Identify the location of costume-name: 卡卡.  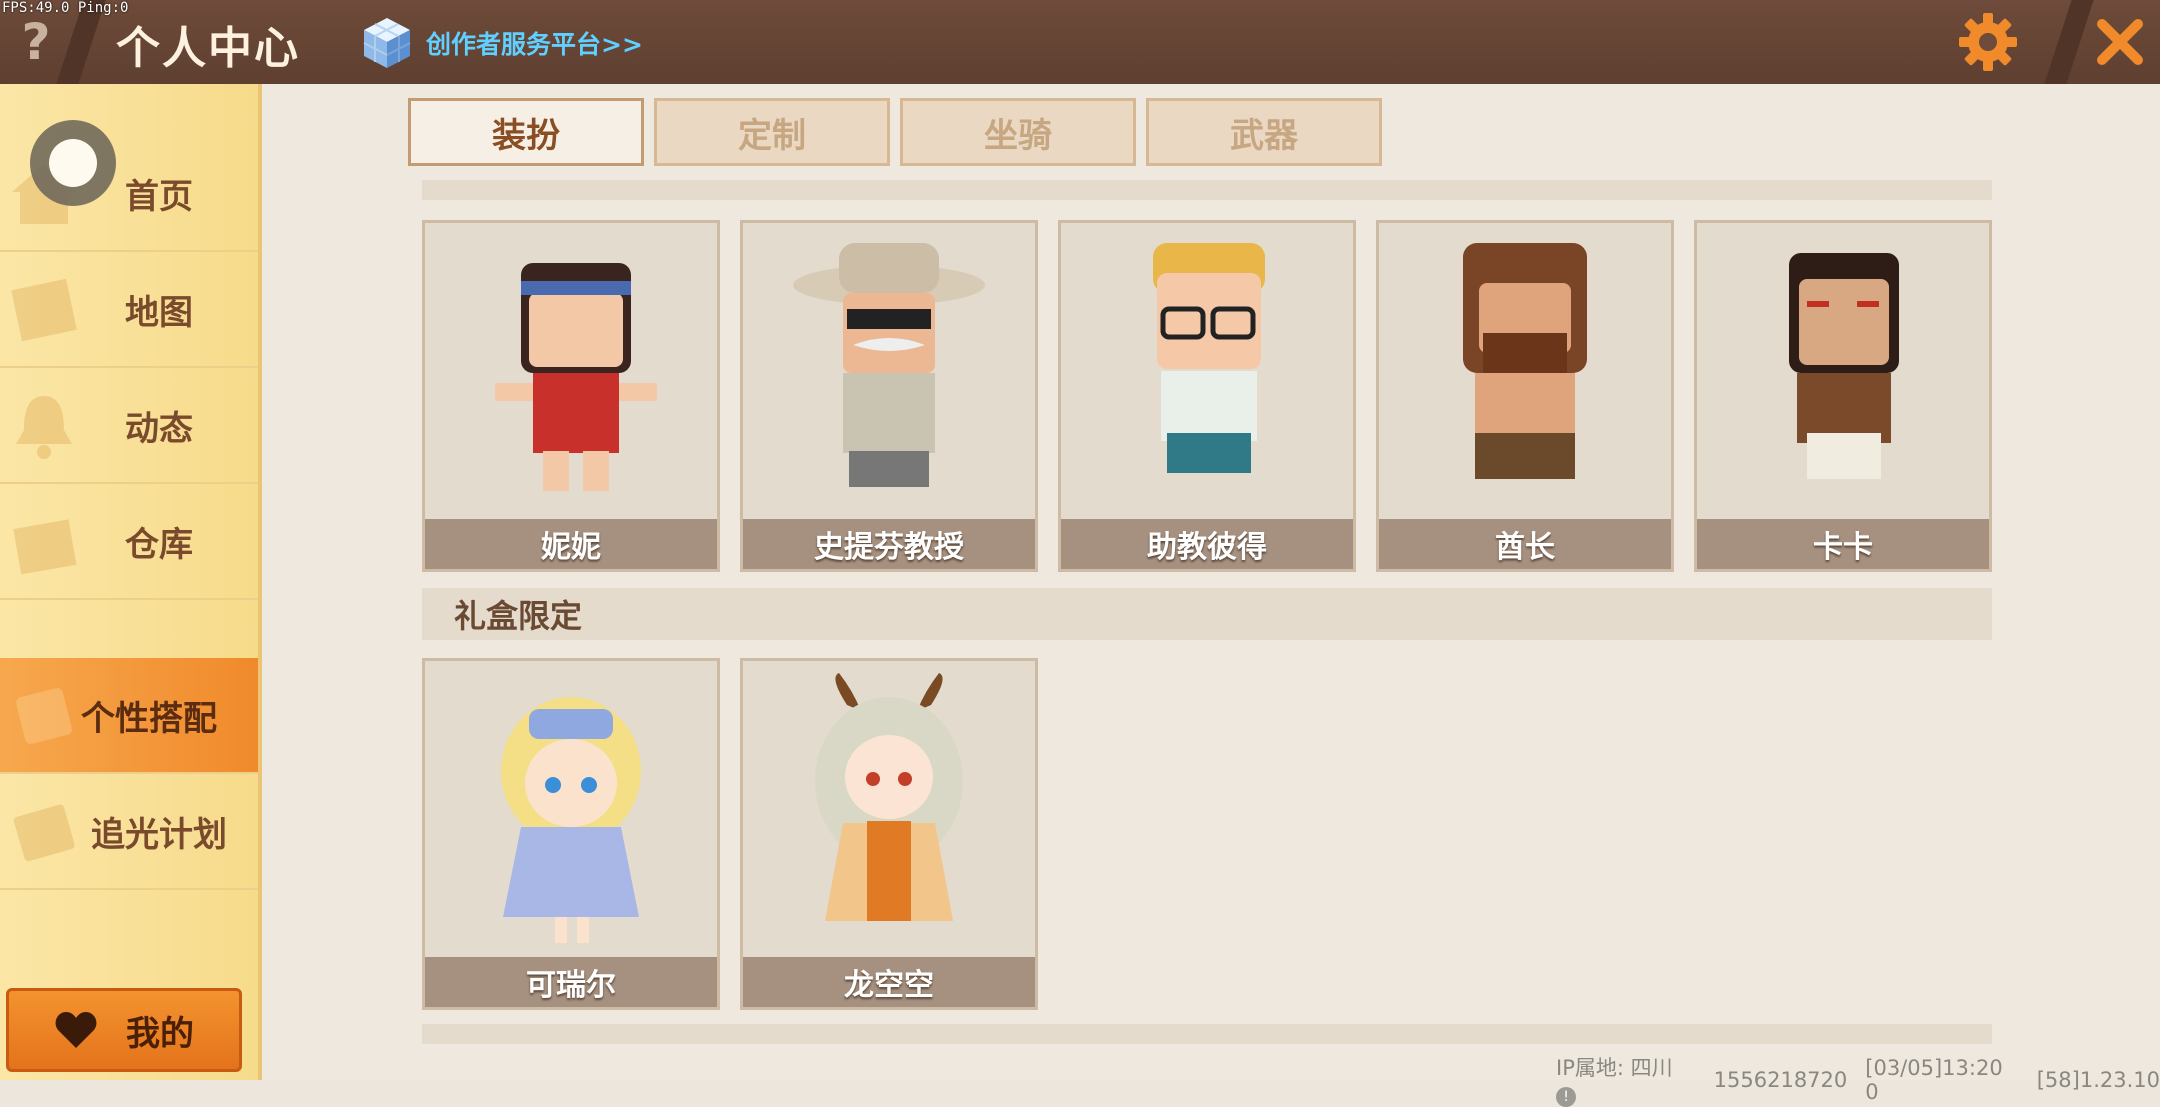
(1843, 547).